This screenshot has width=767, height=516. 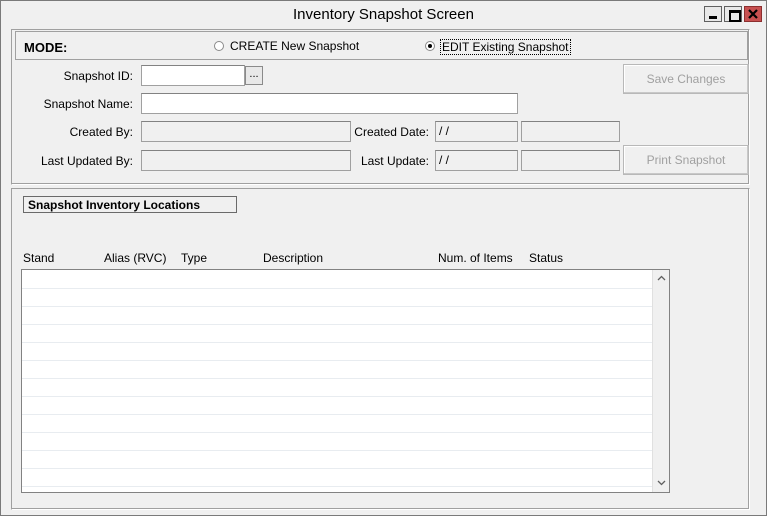 I want to click on window-title: Inventory Snapshot Screen, so click(x=383, y=14).